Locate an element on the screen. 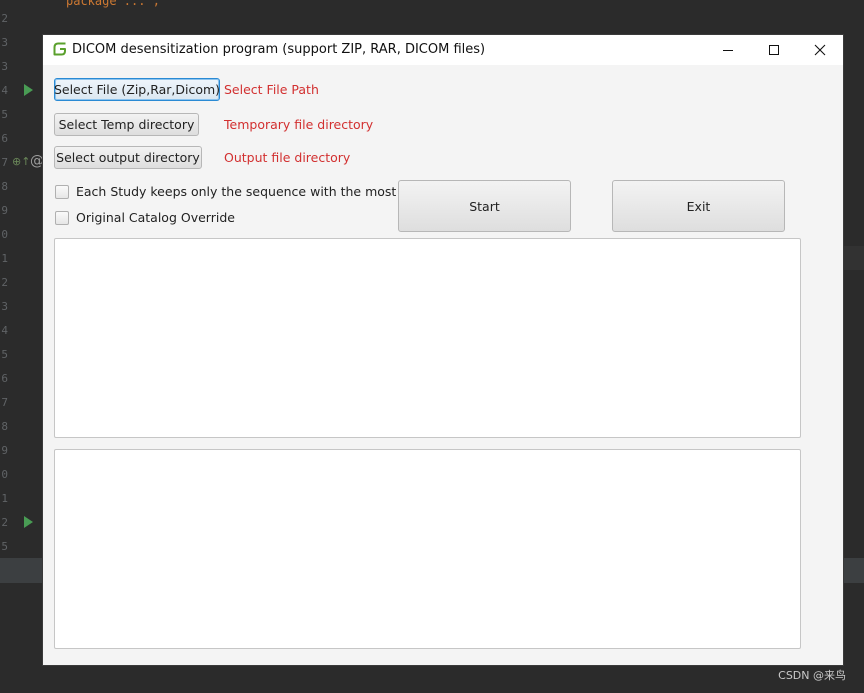 This screenshot has height=693, width=864. annotation-gutter-icon: @ is located at coordinates (37, 161).